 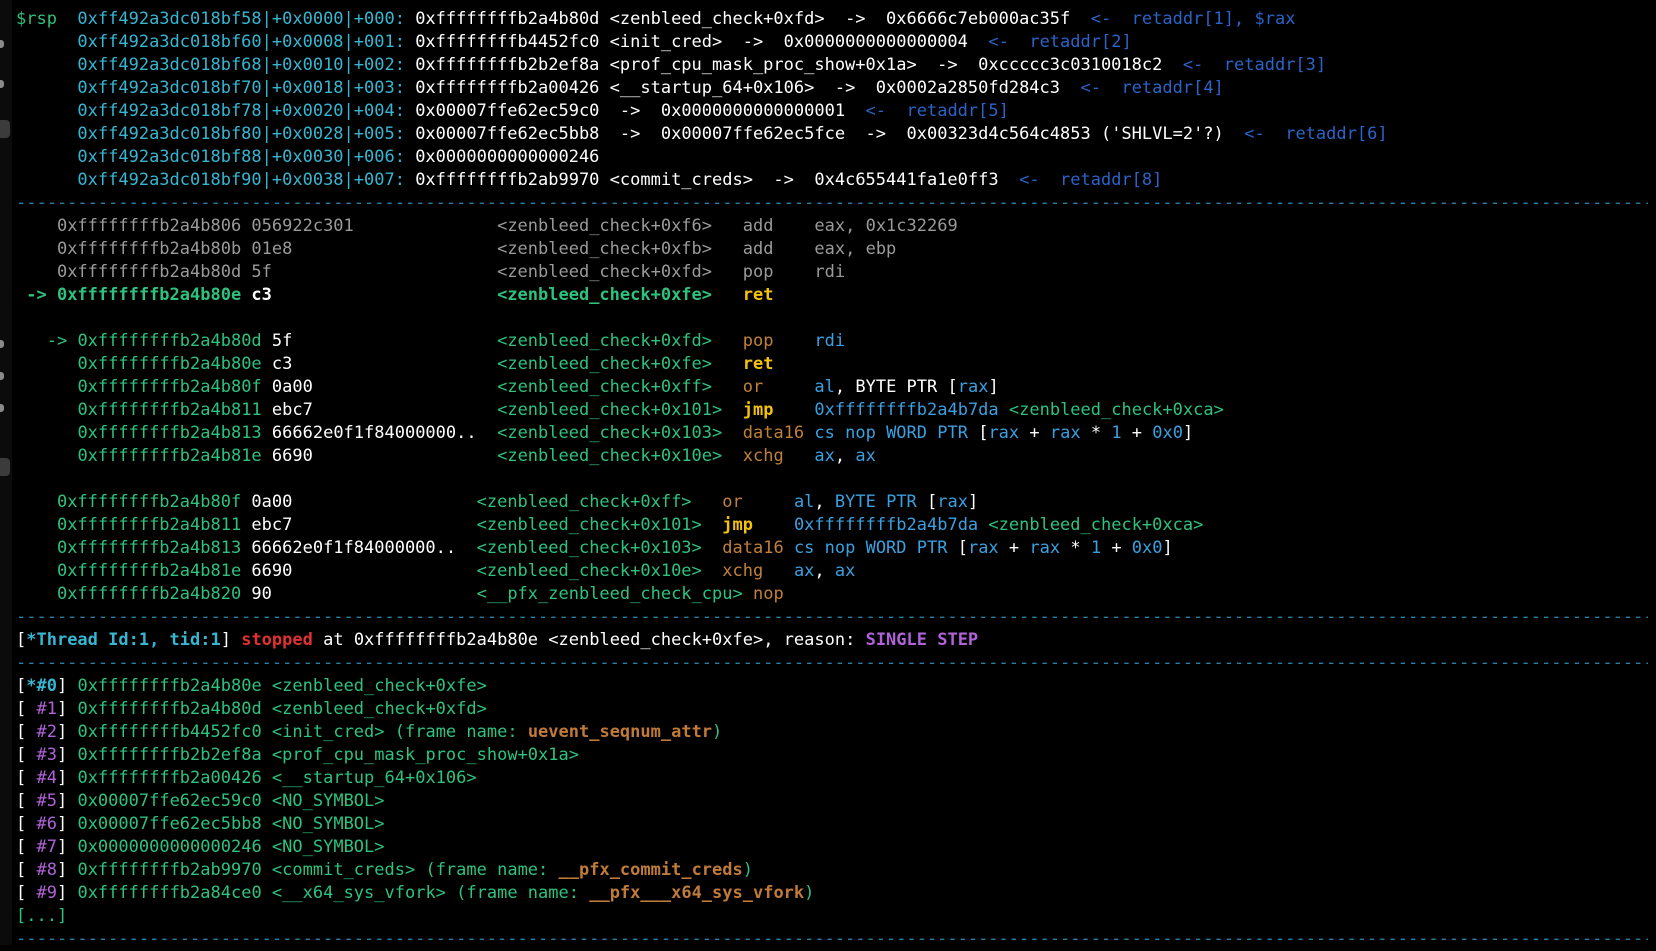 I want to click on stack-deref: 0x00323d4c564c4853 ('SHLVL=2'?), so click(x=1065, y=134).